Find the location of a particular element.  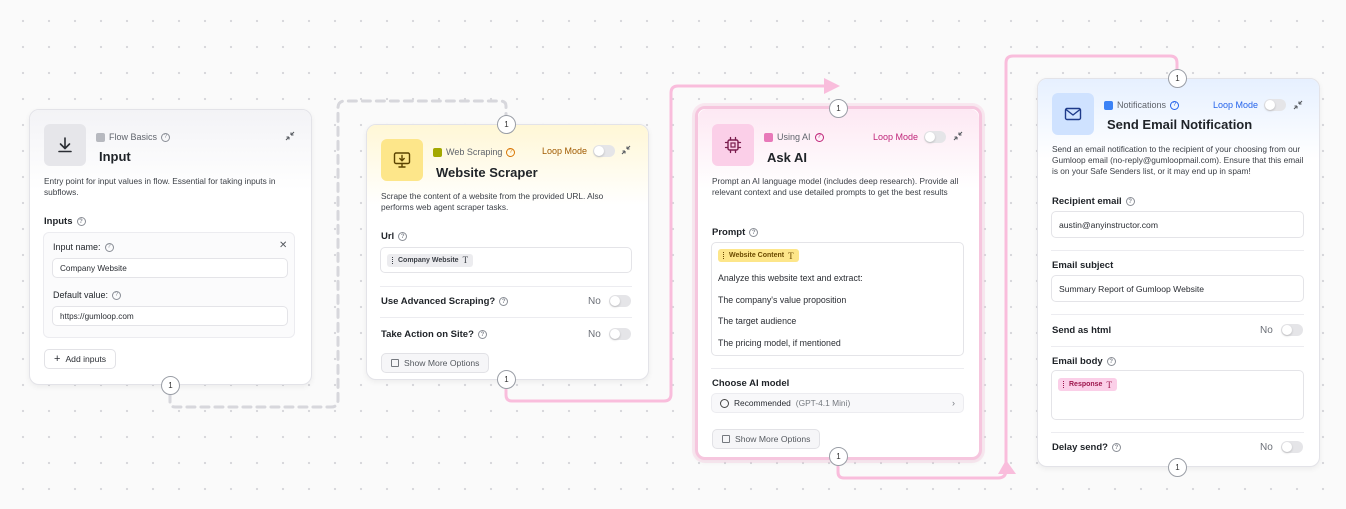

remove-input-icon: ✕ is located at coordinates (283, 245).